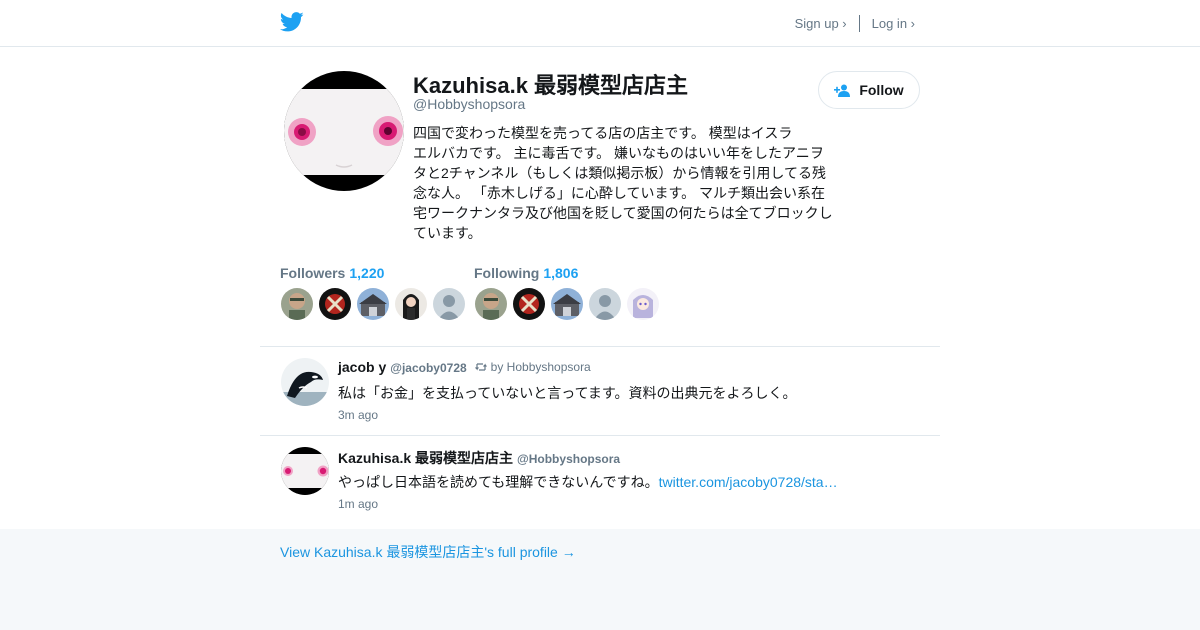  I want to click on top-bar: Sign up › Log in ›, so click(600, 23).